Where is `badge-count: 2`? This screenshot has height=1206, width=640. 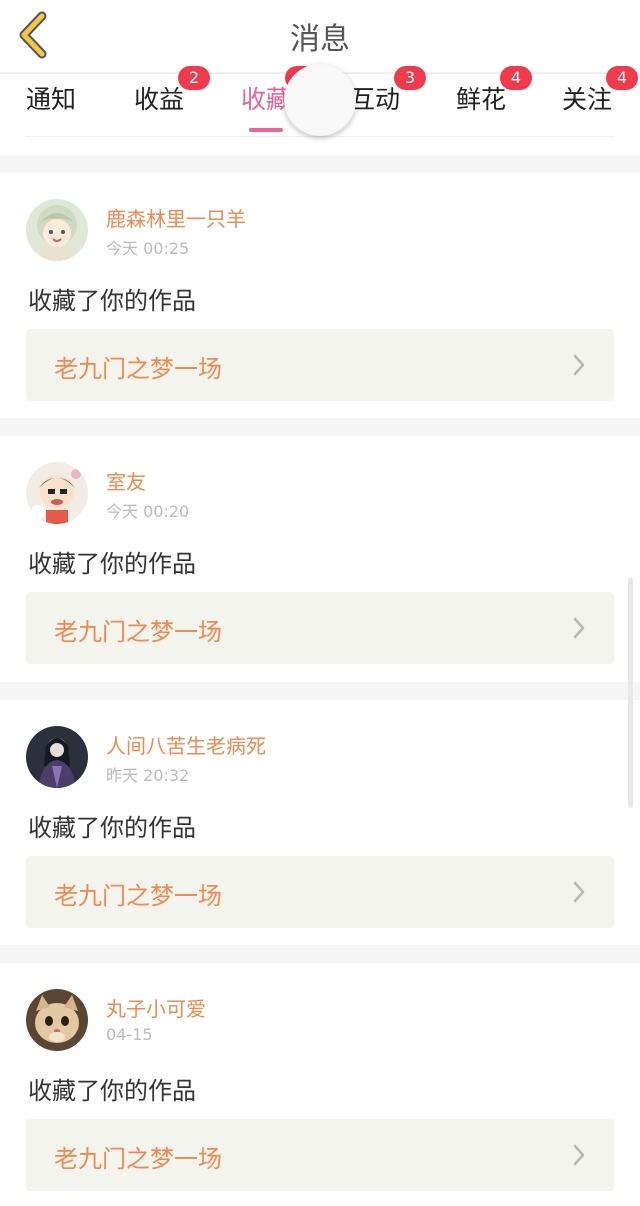
badge-count: 2 is located at coordinates (194, 78).